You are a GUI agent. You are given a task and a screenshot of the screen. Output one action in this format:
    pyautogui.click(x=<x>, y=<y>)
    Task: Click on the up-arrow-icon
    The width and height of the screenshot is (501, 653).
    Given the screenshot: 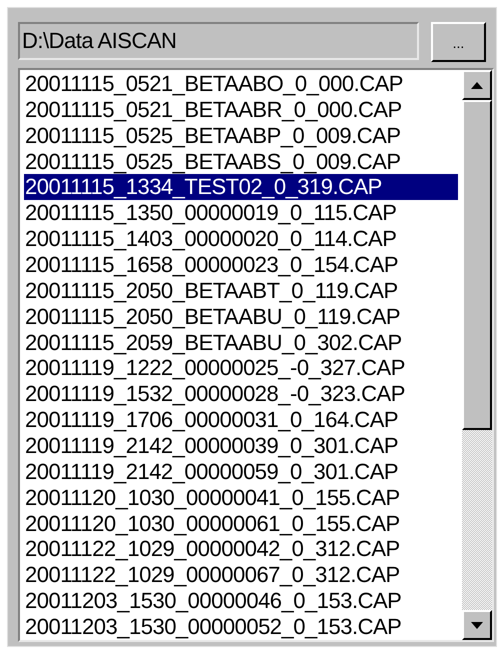 What is the action you would take?
    pyautogui.click(x=477, y=85)
    